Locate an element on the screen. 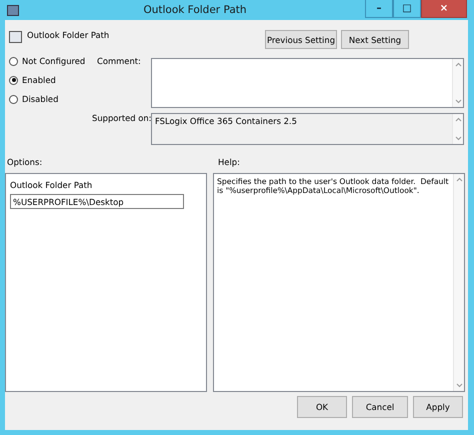 Image resolution: width=474 pixels, height=435 pixels. previous-setting-button: Previous Setting is located at coordinates (301, 39).